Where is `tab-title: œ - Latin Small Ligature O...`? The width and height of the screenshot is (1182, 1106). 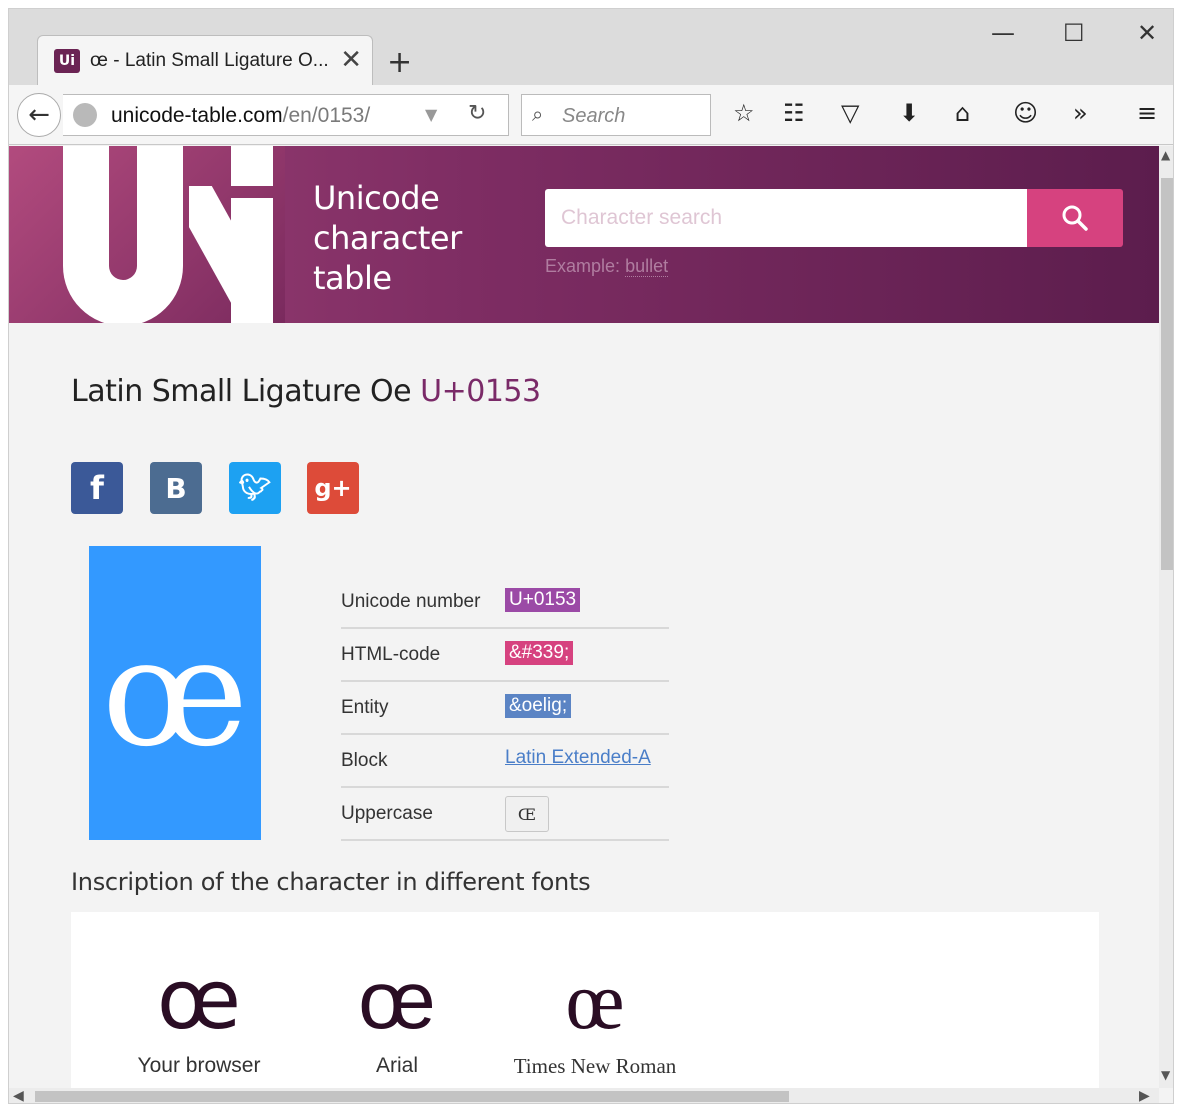 tab-title: œ - Latin Small Ligature O... is located at coordinates (209, 60).